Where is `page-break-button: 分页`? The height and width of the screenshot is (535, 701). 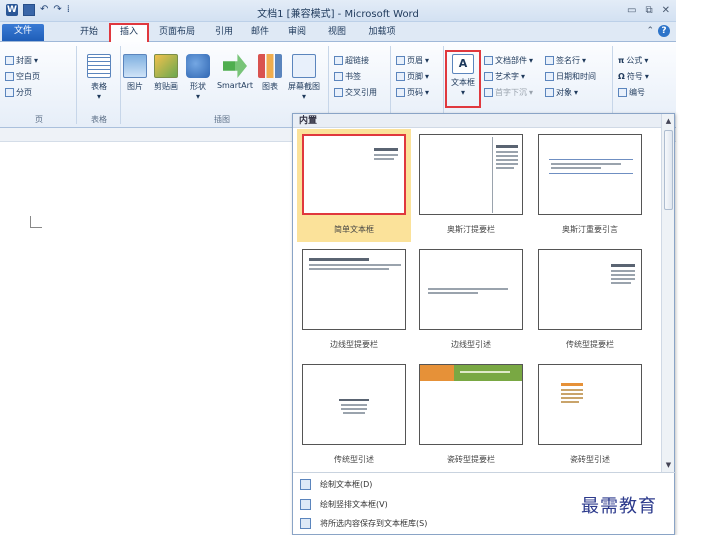 page-break-button: 分页 is located at coordinates (18, 92).